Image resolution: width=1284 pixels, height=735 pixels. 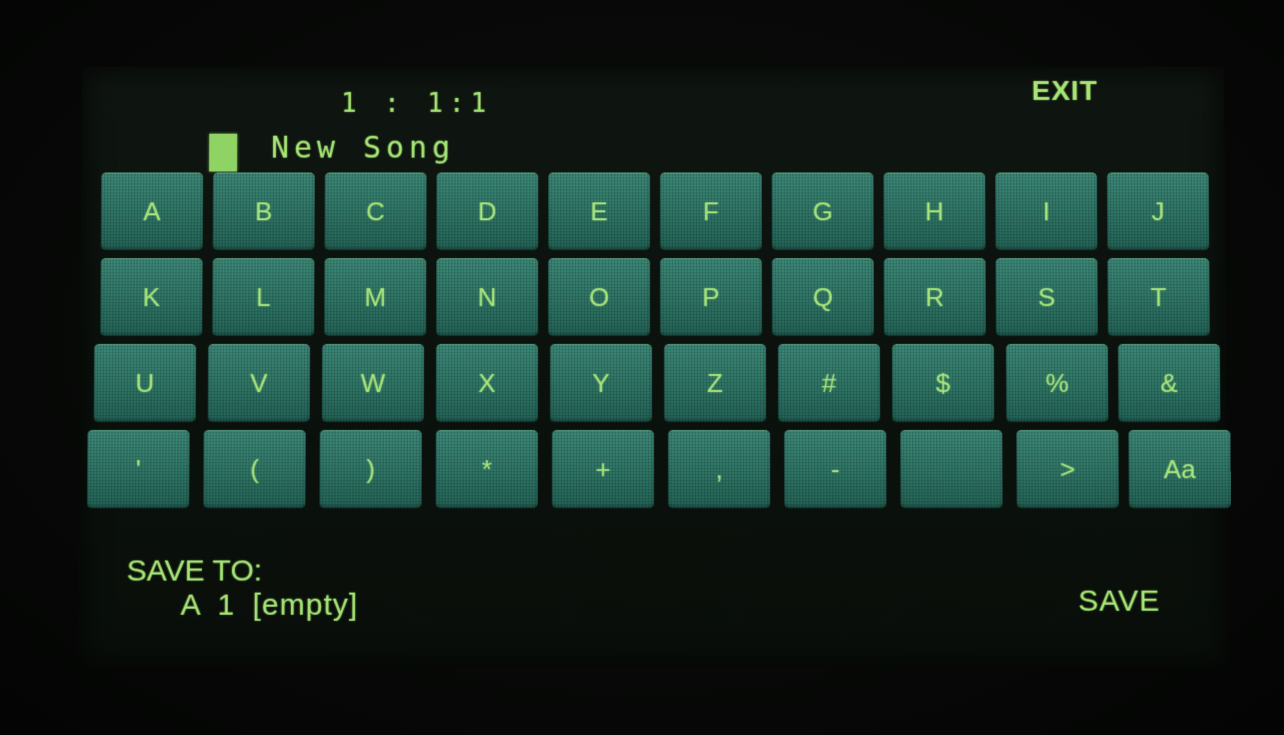 What do you see at coordinates (823, 297) in the screenshot?
I see `key-q: Q` at bounding box center [823, 297].